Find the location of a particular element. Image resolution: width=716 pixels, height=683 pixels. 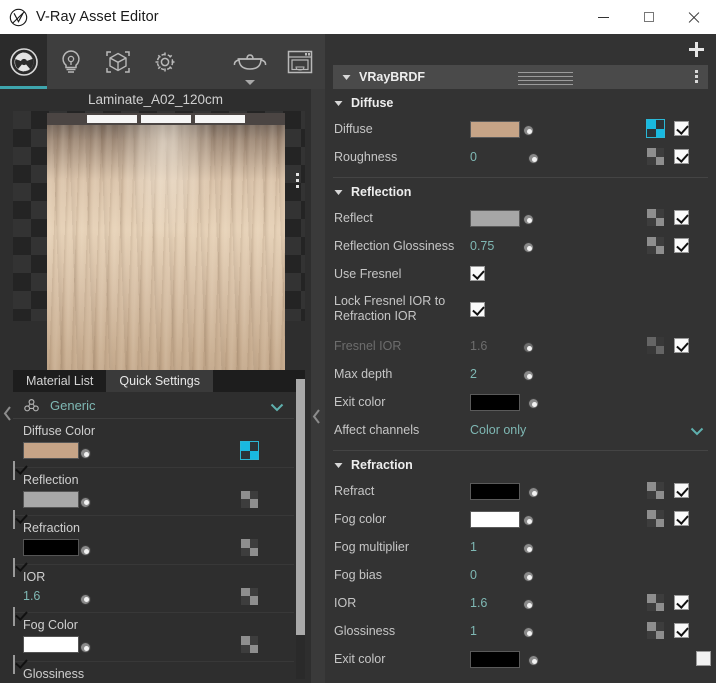

toolbar-item-settings is located at coordinates (164, 61).